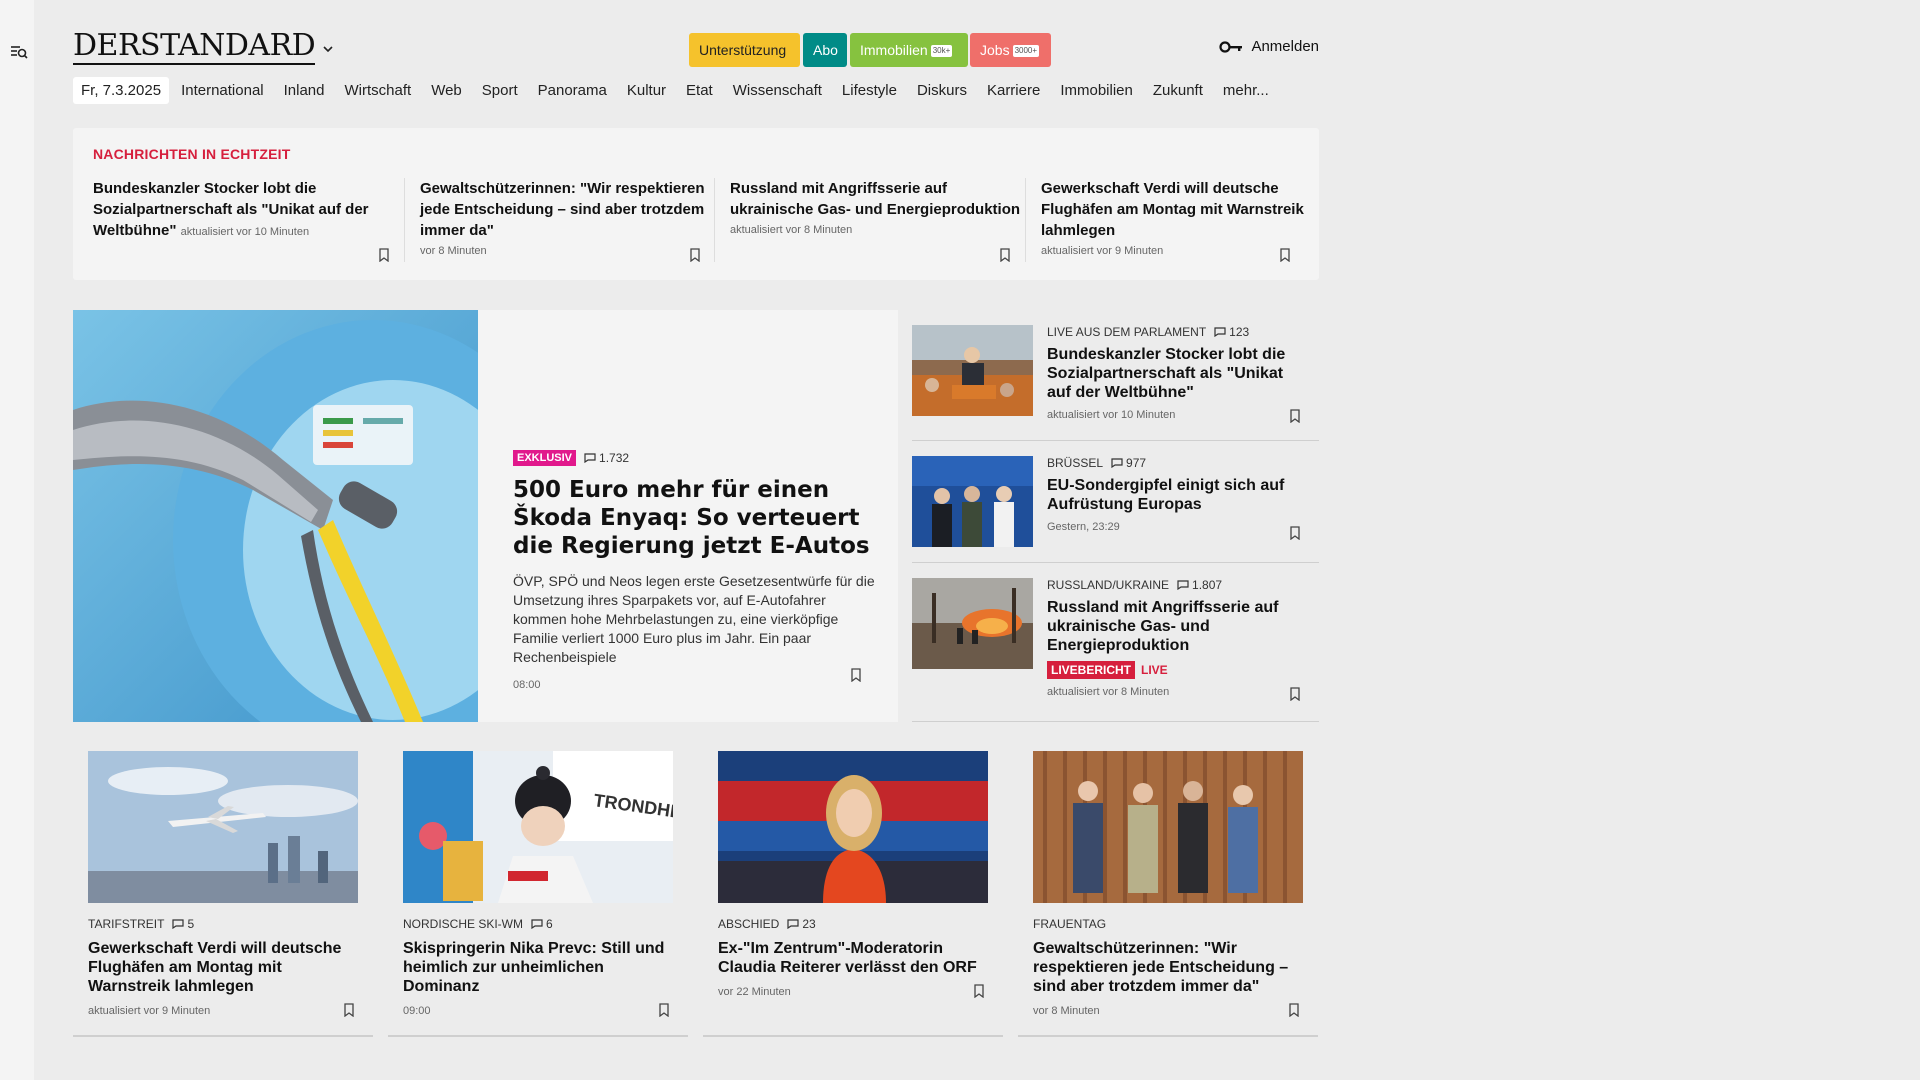 The image size is (1920, 1080). Describe the element at coordinates (149, 1011) in the screenshot. I see `card-meta: aktualisiert vor 9 Minuten` at that location.